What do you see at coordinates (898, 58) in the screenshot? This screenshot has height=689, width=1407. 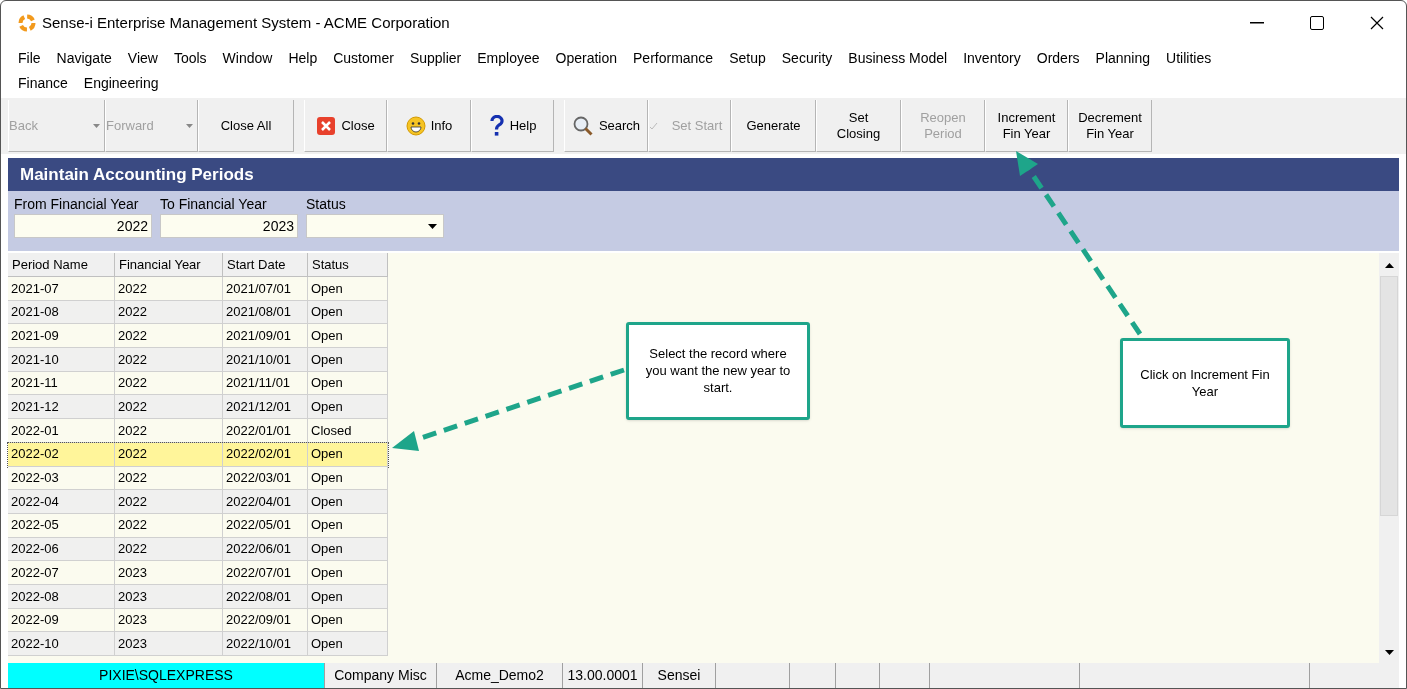 I see `menu-item: Business Model` at bounding box center [898, 58].